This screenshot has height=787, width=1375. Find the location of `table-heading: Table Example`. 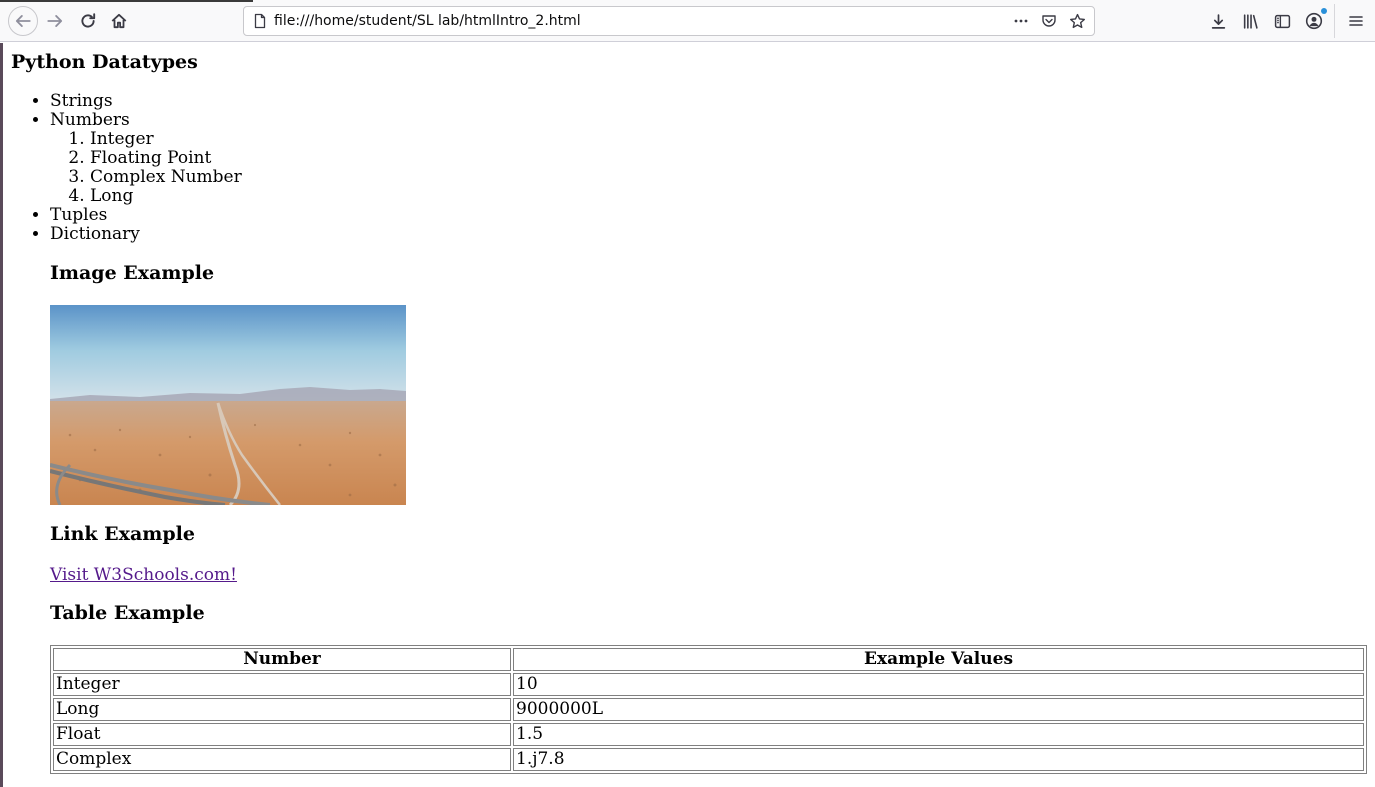

table-heading: Table Example is located at coordinates (127, 613).